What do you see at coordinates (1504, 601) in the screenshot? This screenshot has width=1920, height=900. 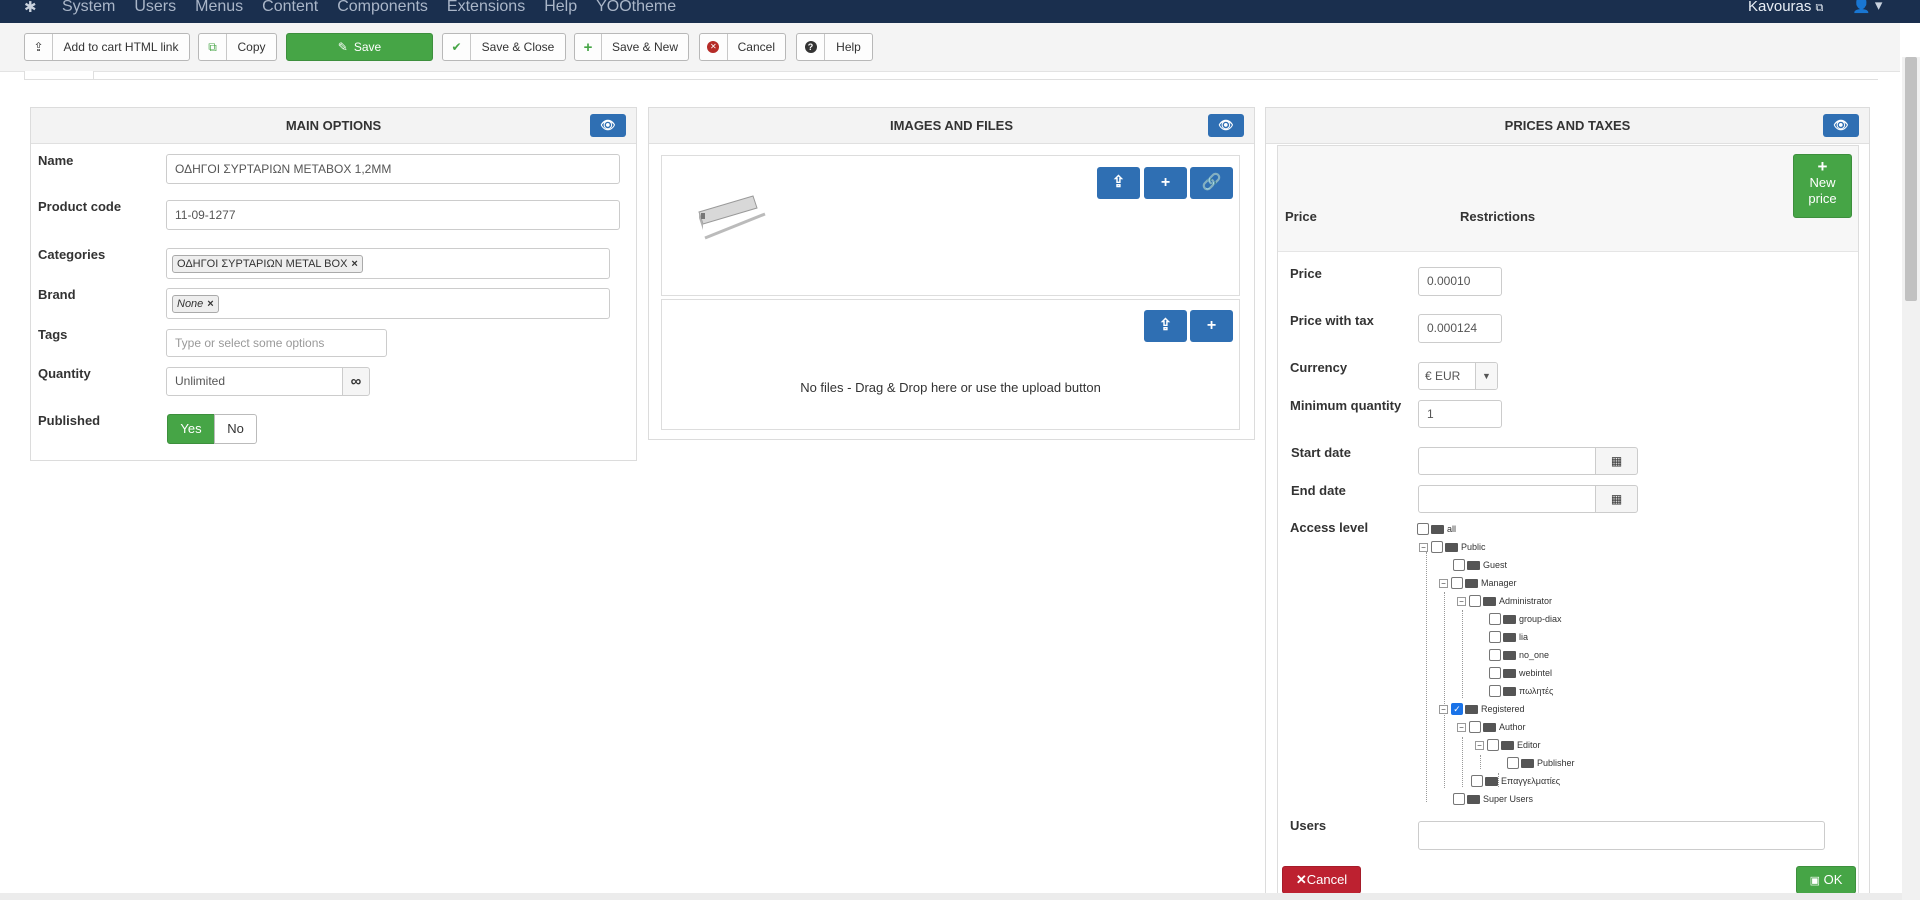 I see `tree-node: − Administrator` at bounding box center [1504, 601].